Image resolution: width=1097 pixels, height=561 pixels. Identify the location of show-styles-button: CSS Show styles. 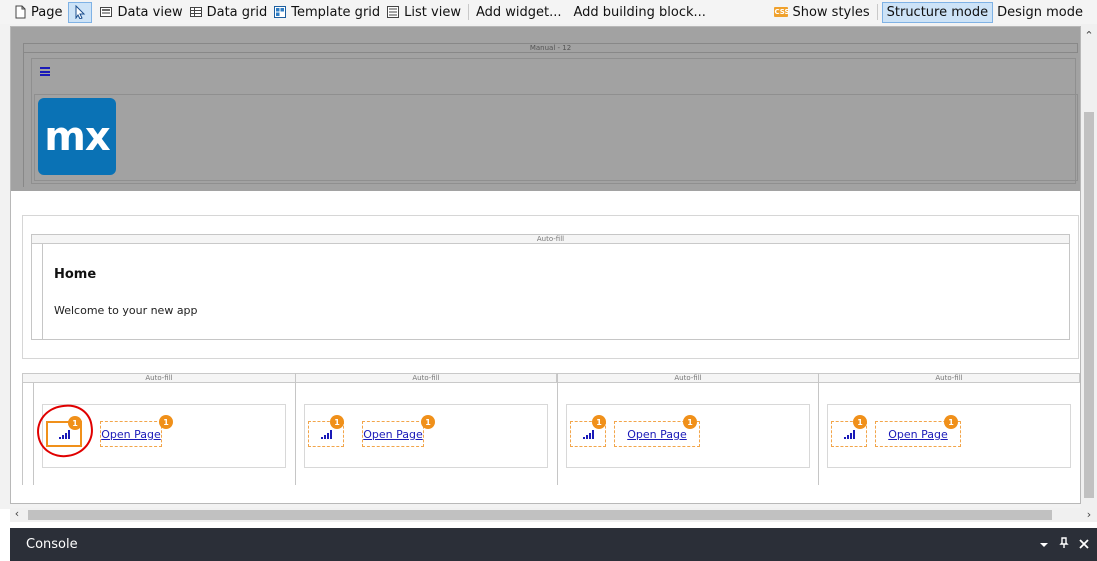
(821, 12).